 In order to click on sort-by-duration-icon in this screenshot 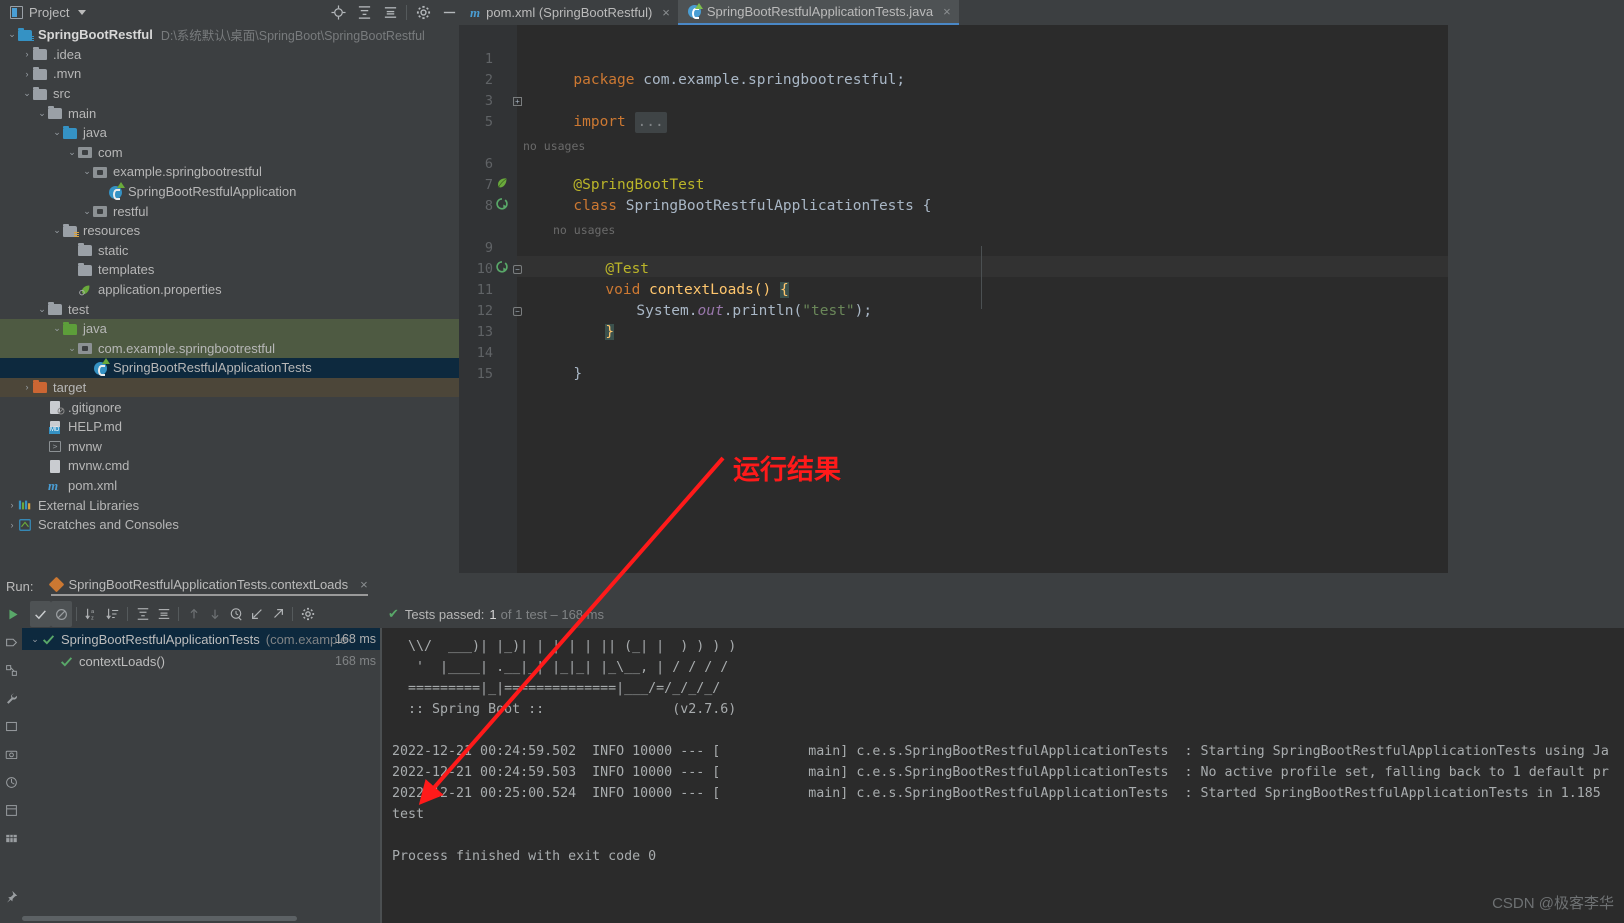, I will do `click(112, 614)`.